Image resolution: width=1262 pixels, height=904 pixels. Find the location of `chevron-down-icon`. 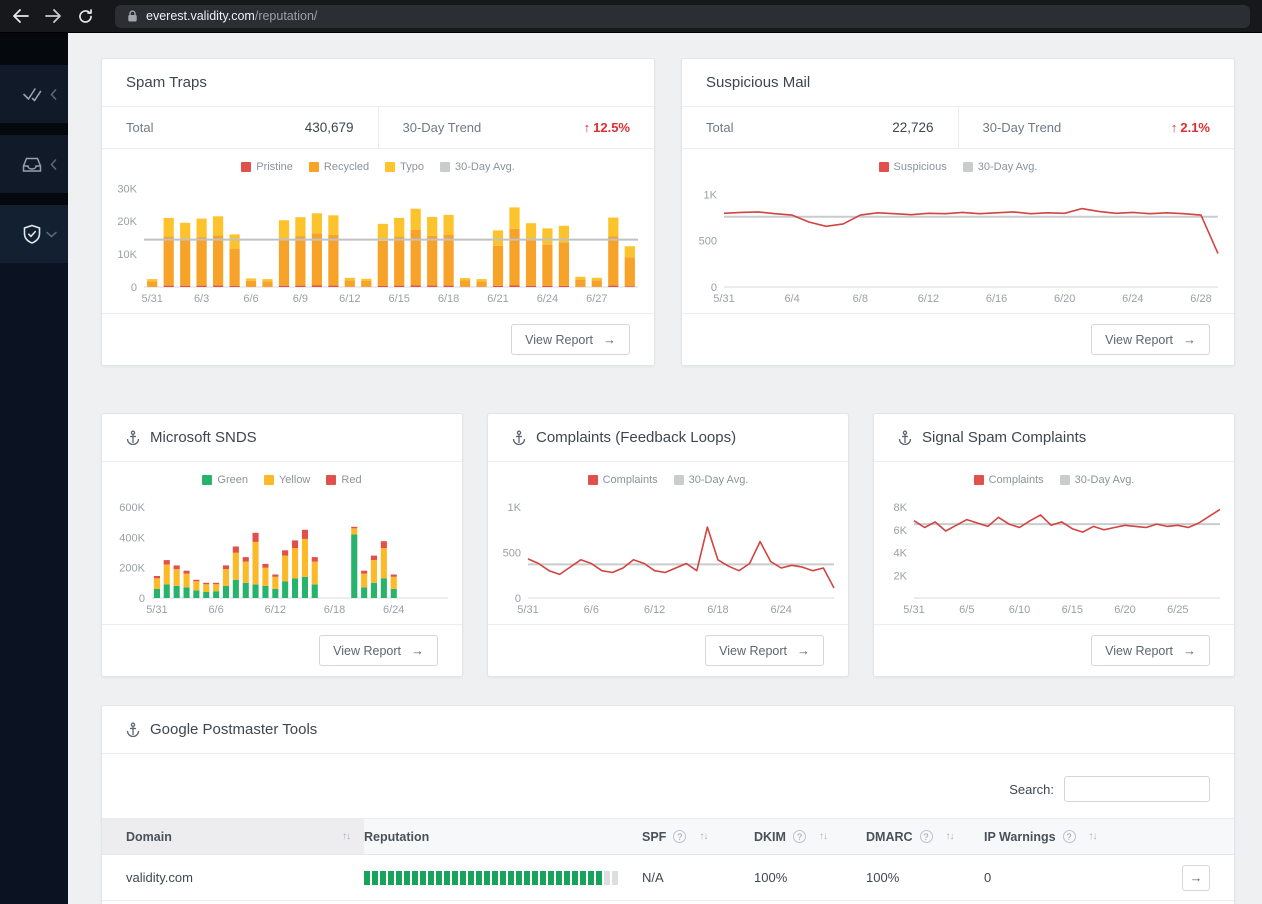

chevron-down-icon is located at coordinates (51, 234).